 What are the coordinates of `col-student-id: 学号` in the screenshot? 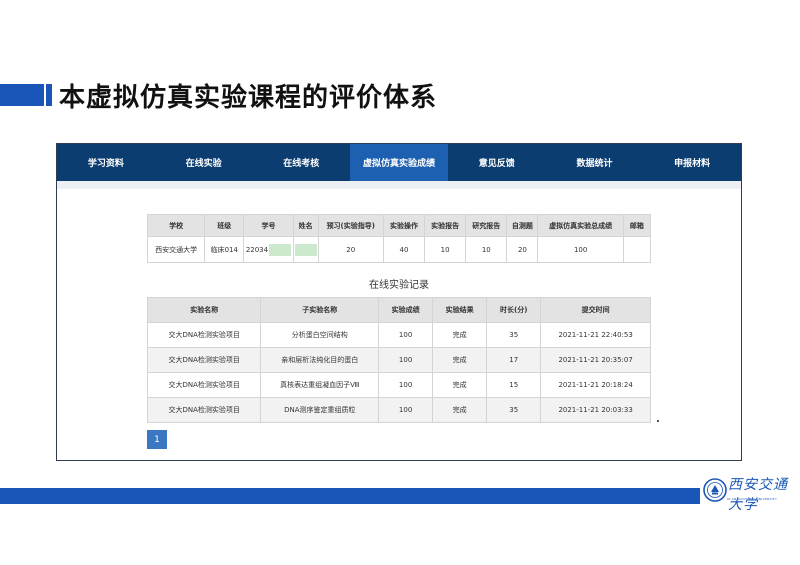 It's located at (268, 225).